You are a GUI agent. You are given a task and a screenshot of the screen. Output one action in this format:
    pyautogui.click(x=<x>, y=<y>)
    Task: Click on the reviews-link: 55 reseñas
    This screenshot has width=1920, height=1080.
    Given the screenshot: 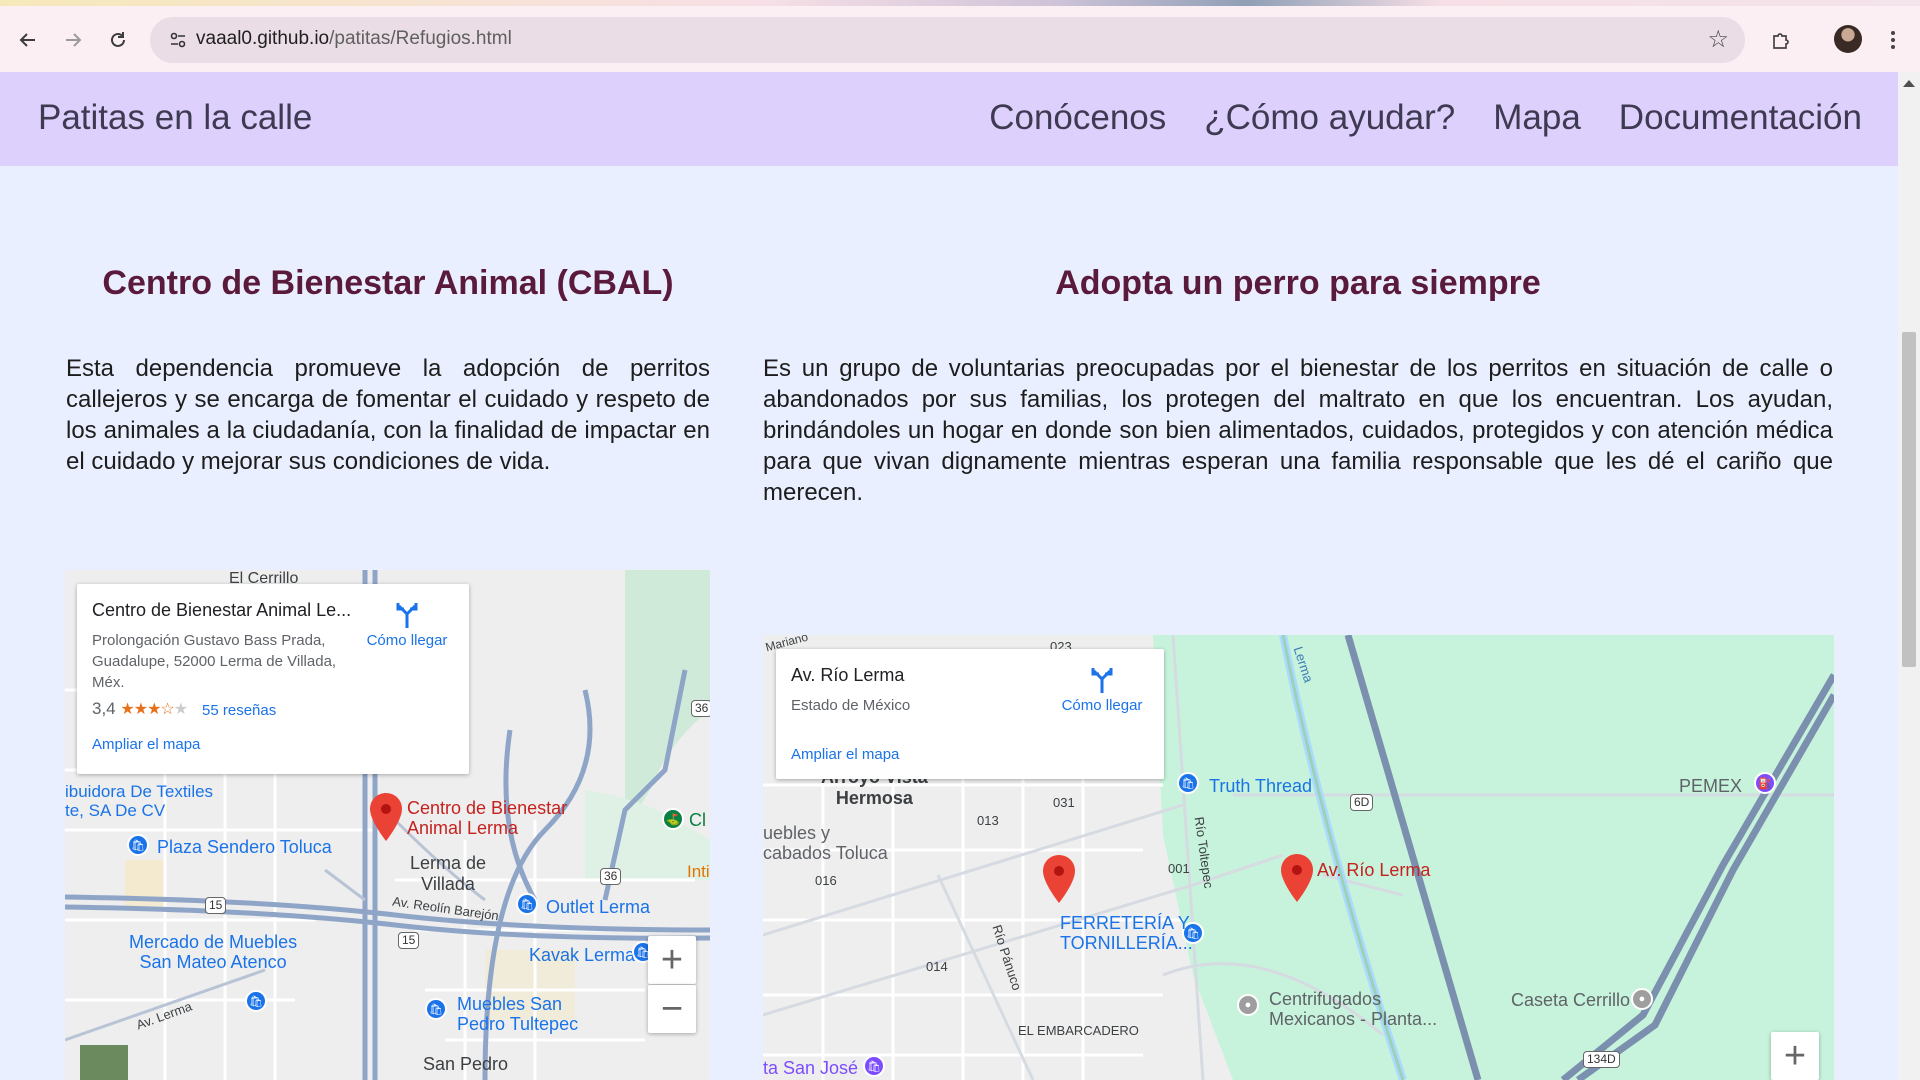 What is the action you would take?
    pyautogui.click(x=239, y=710)
    